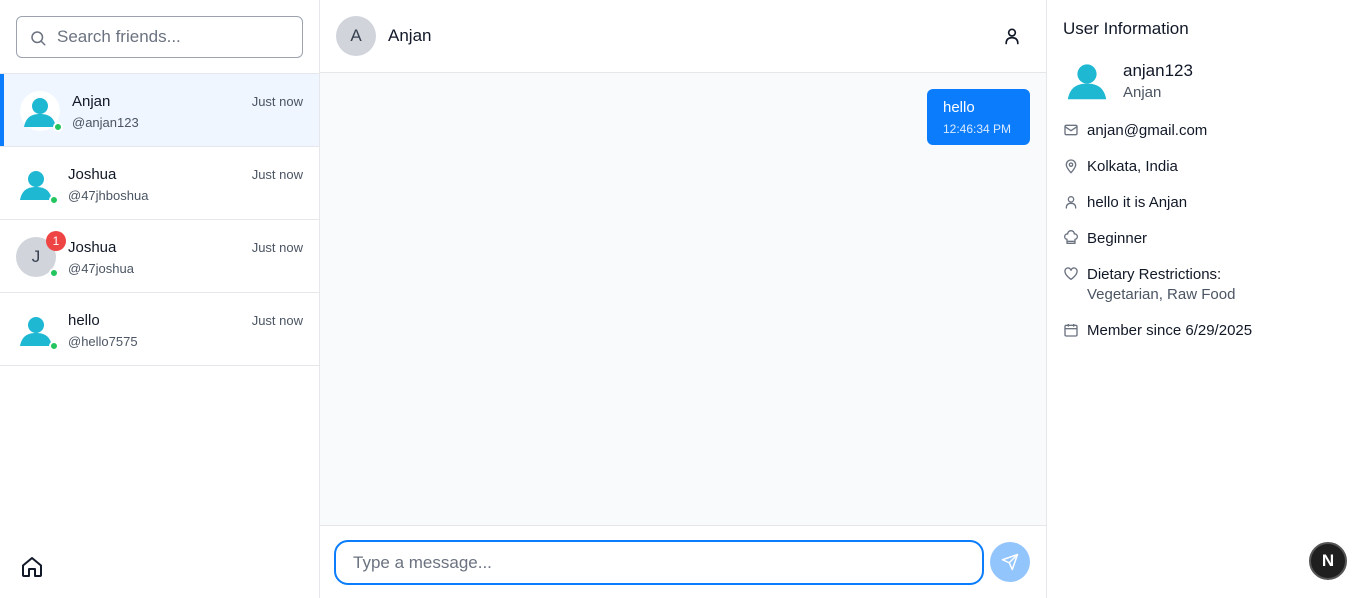 This screenshot has width=1362, height=598. I want to click on friend-handle: @47jhboshua, so click(108, 195).